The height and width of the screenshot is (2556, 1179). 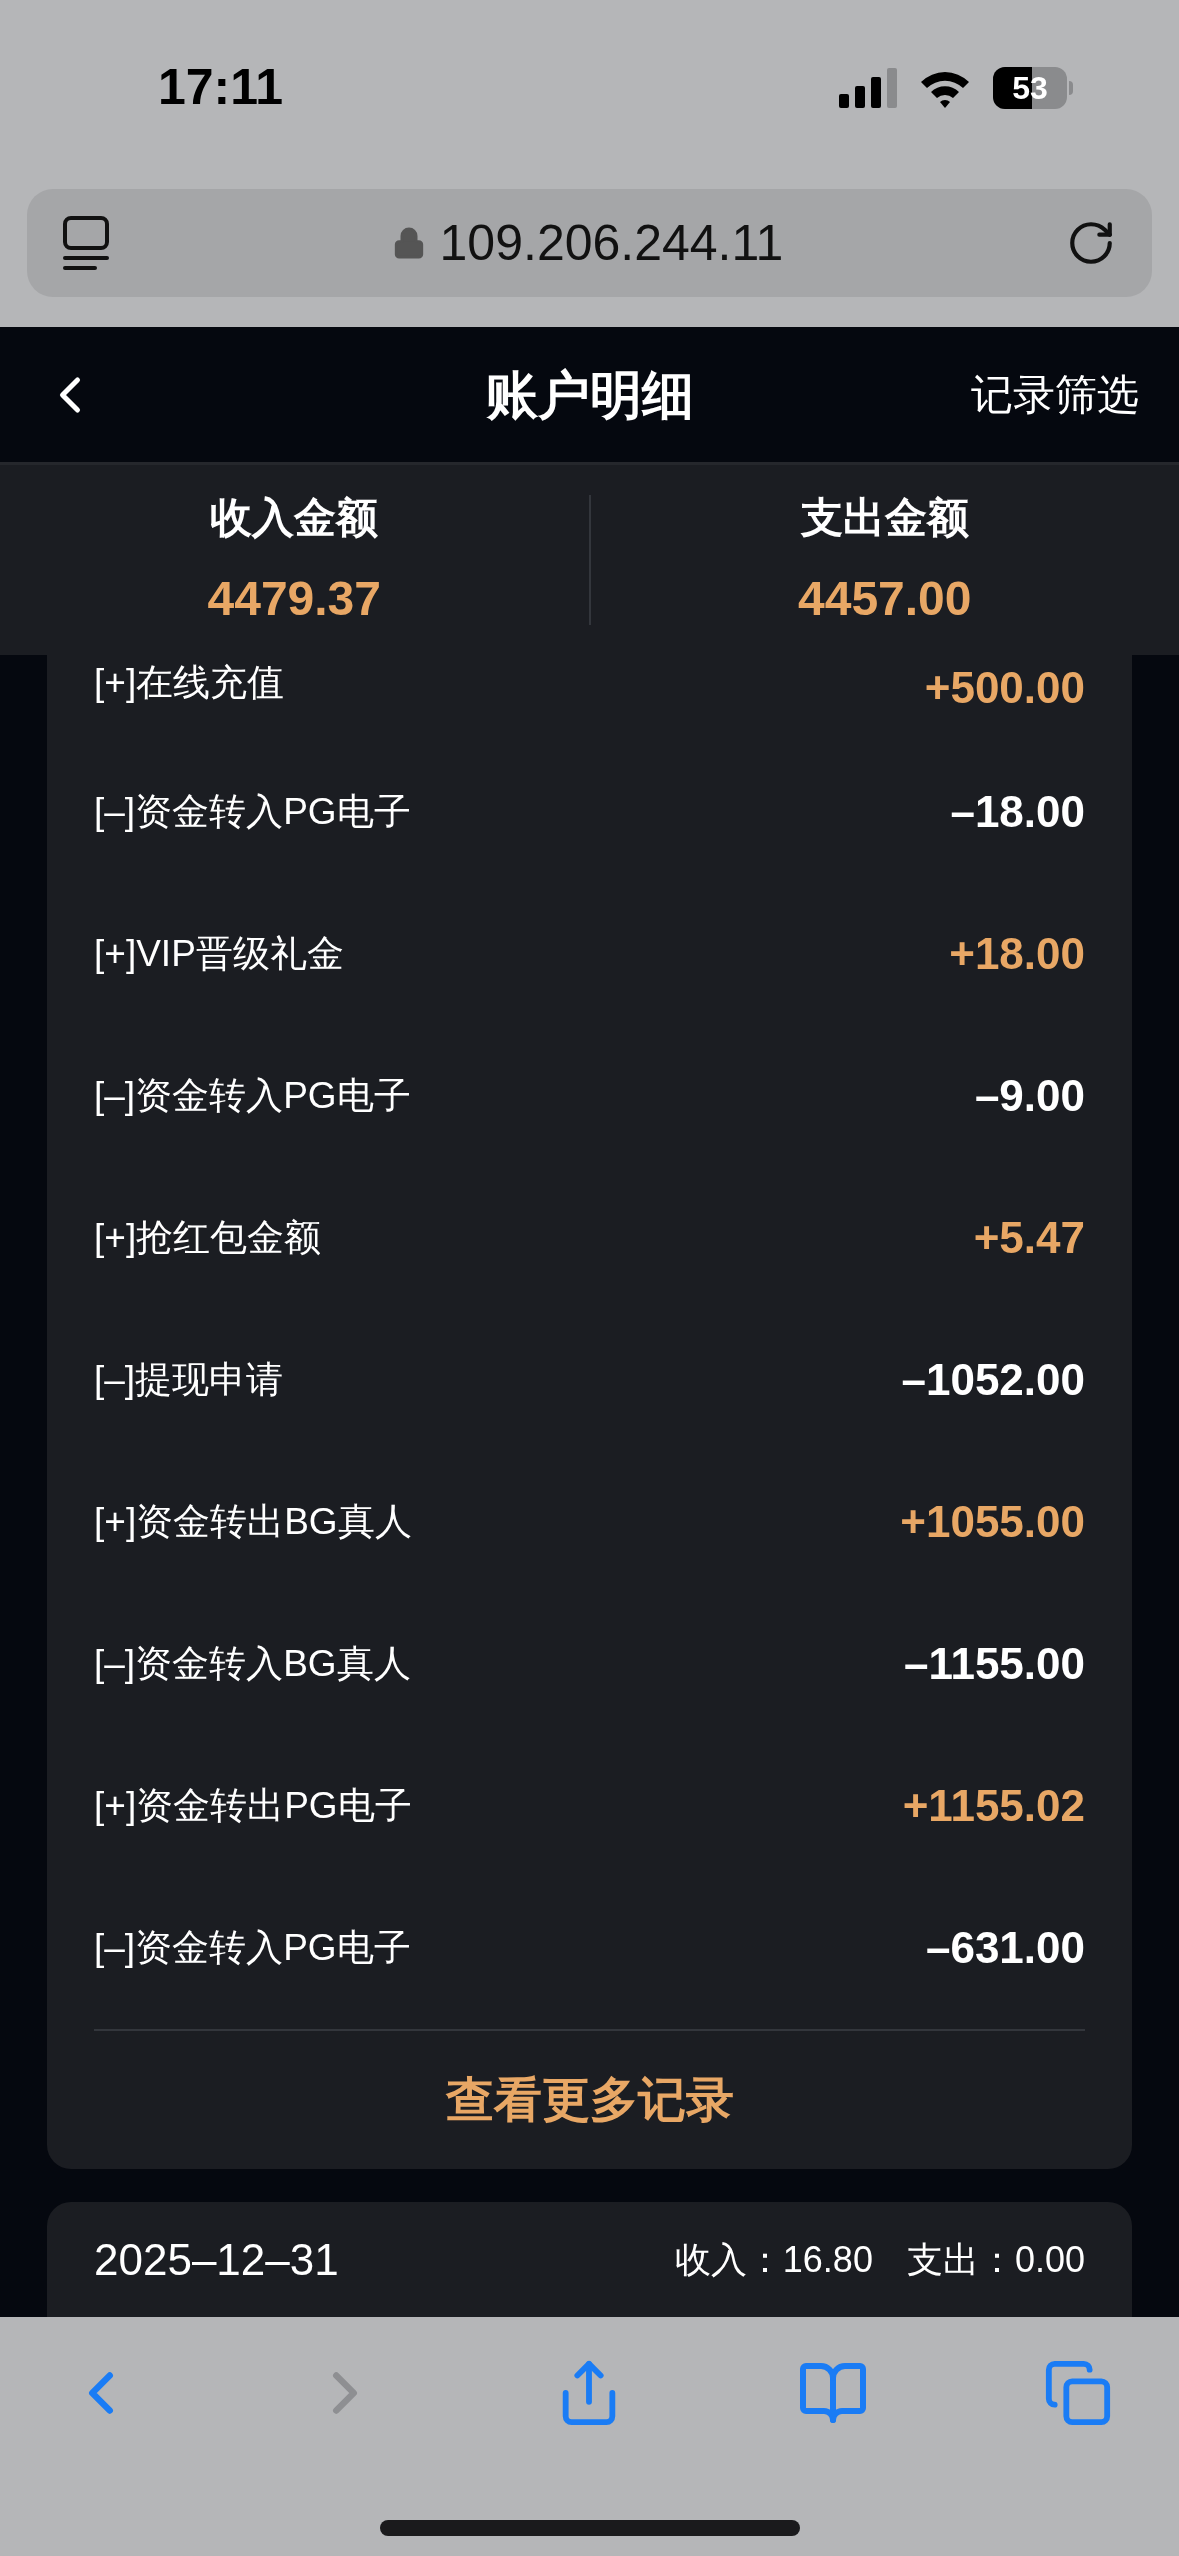 I want to click on record-amount: –9.00, so click(x=1029, y=1096).